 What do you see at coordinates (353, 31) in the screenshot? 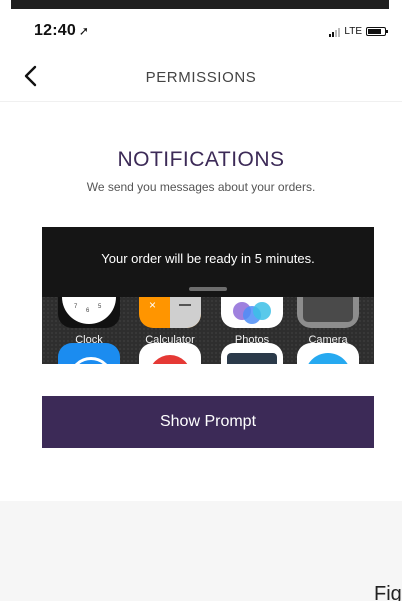
I see `network-type-label: LTE` at bounding box center [353, 31].